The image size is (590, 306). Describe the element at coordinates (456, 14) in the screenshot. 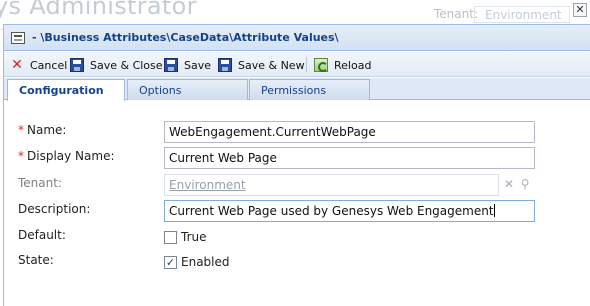

I see `background-tenant-label: Tenant:` at that location.